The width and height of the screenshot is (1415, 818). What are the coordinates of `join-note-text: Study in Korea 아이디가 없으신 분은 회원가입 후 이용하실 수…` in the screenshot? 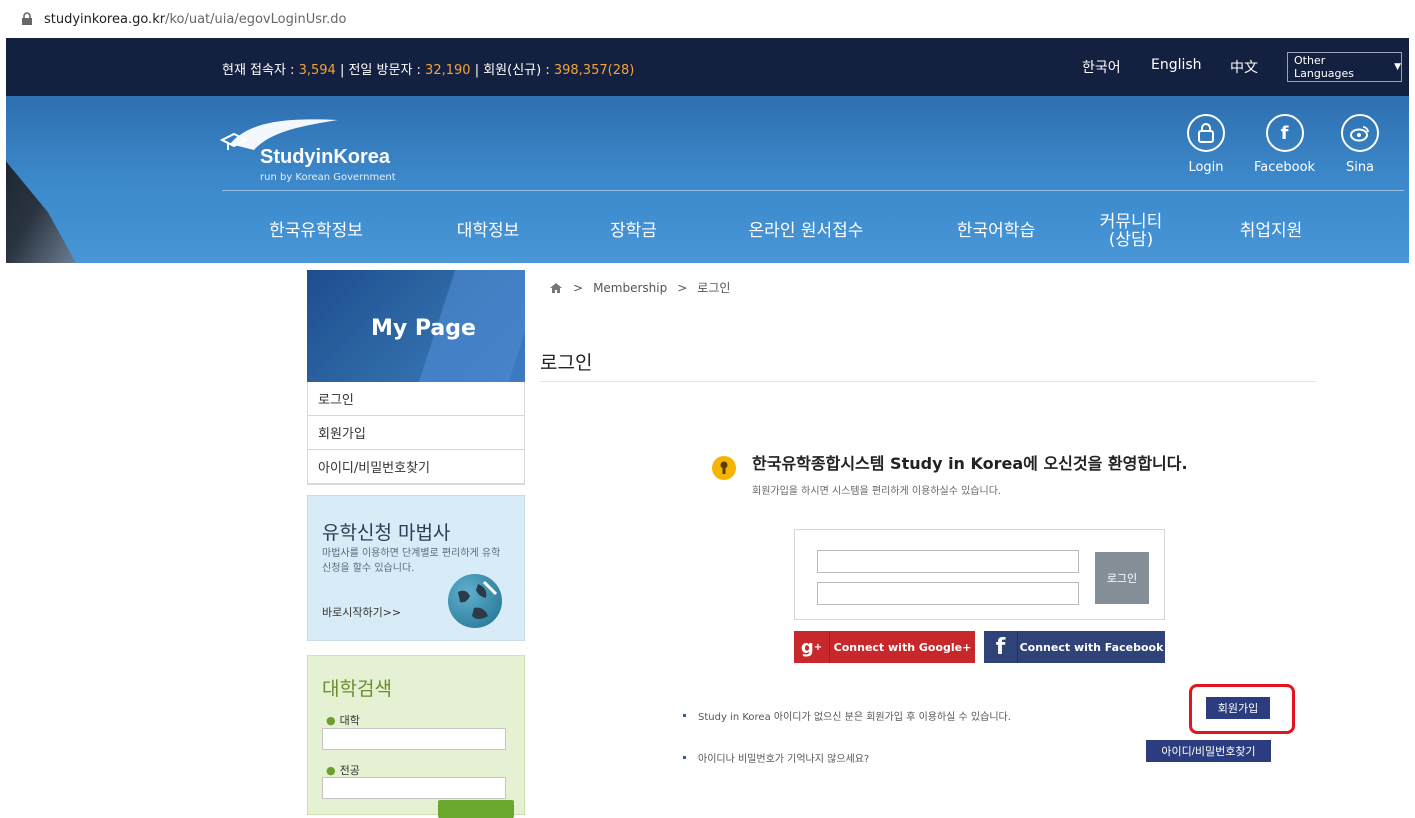 It's located at (854, 717).